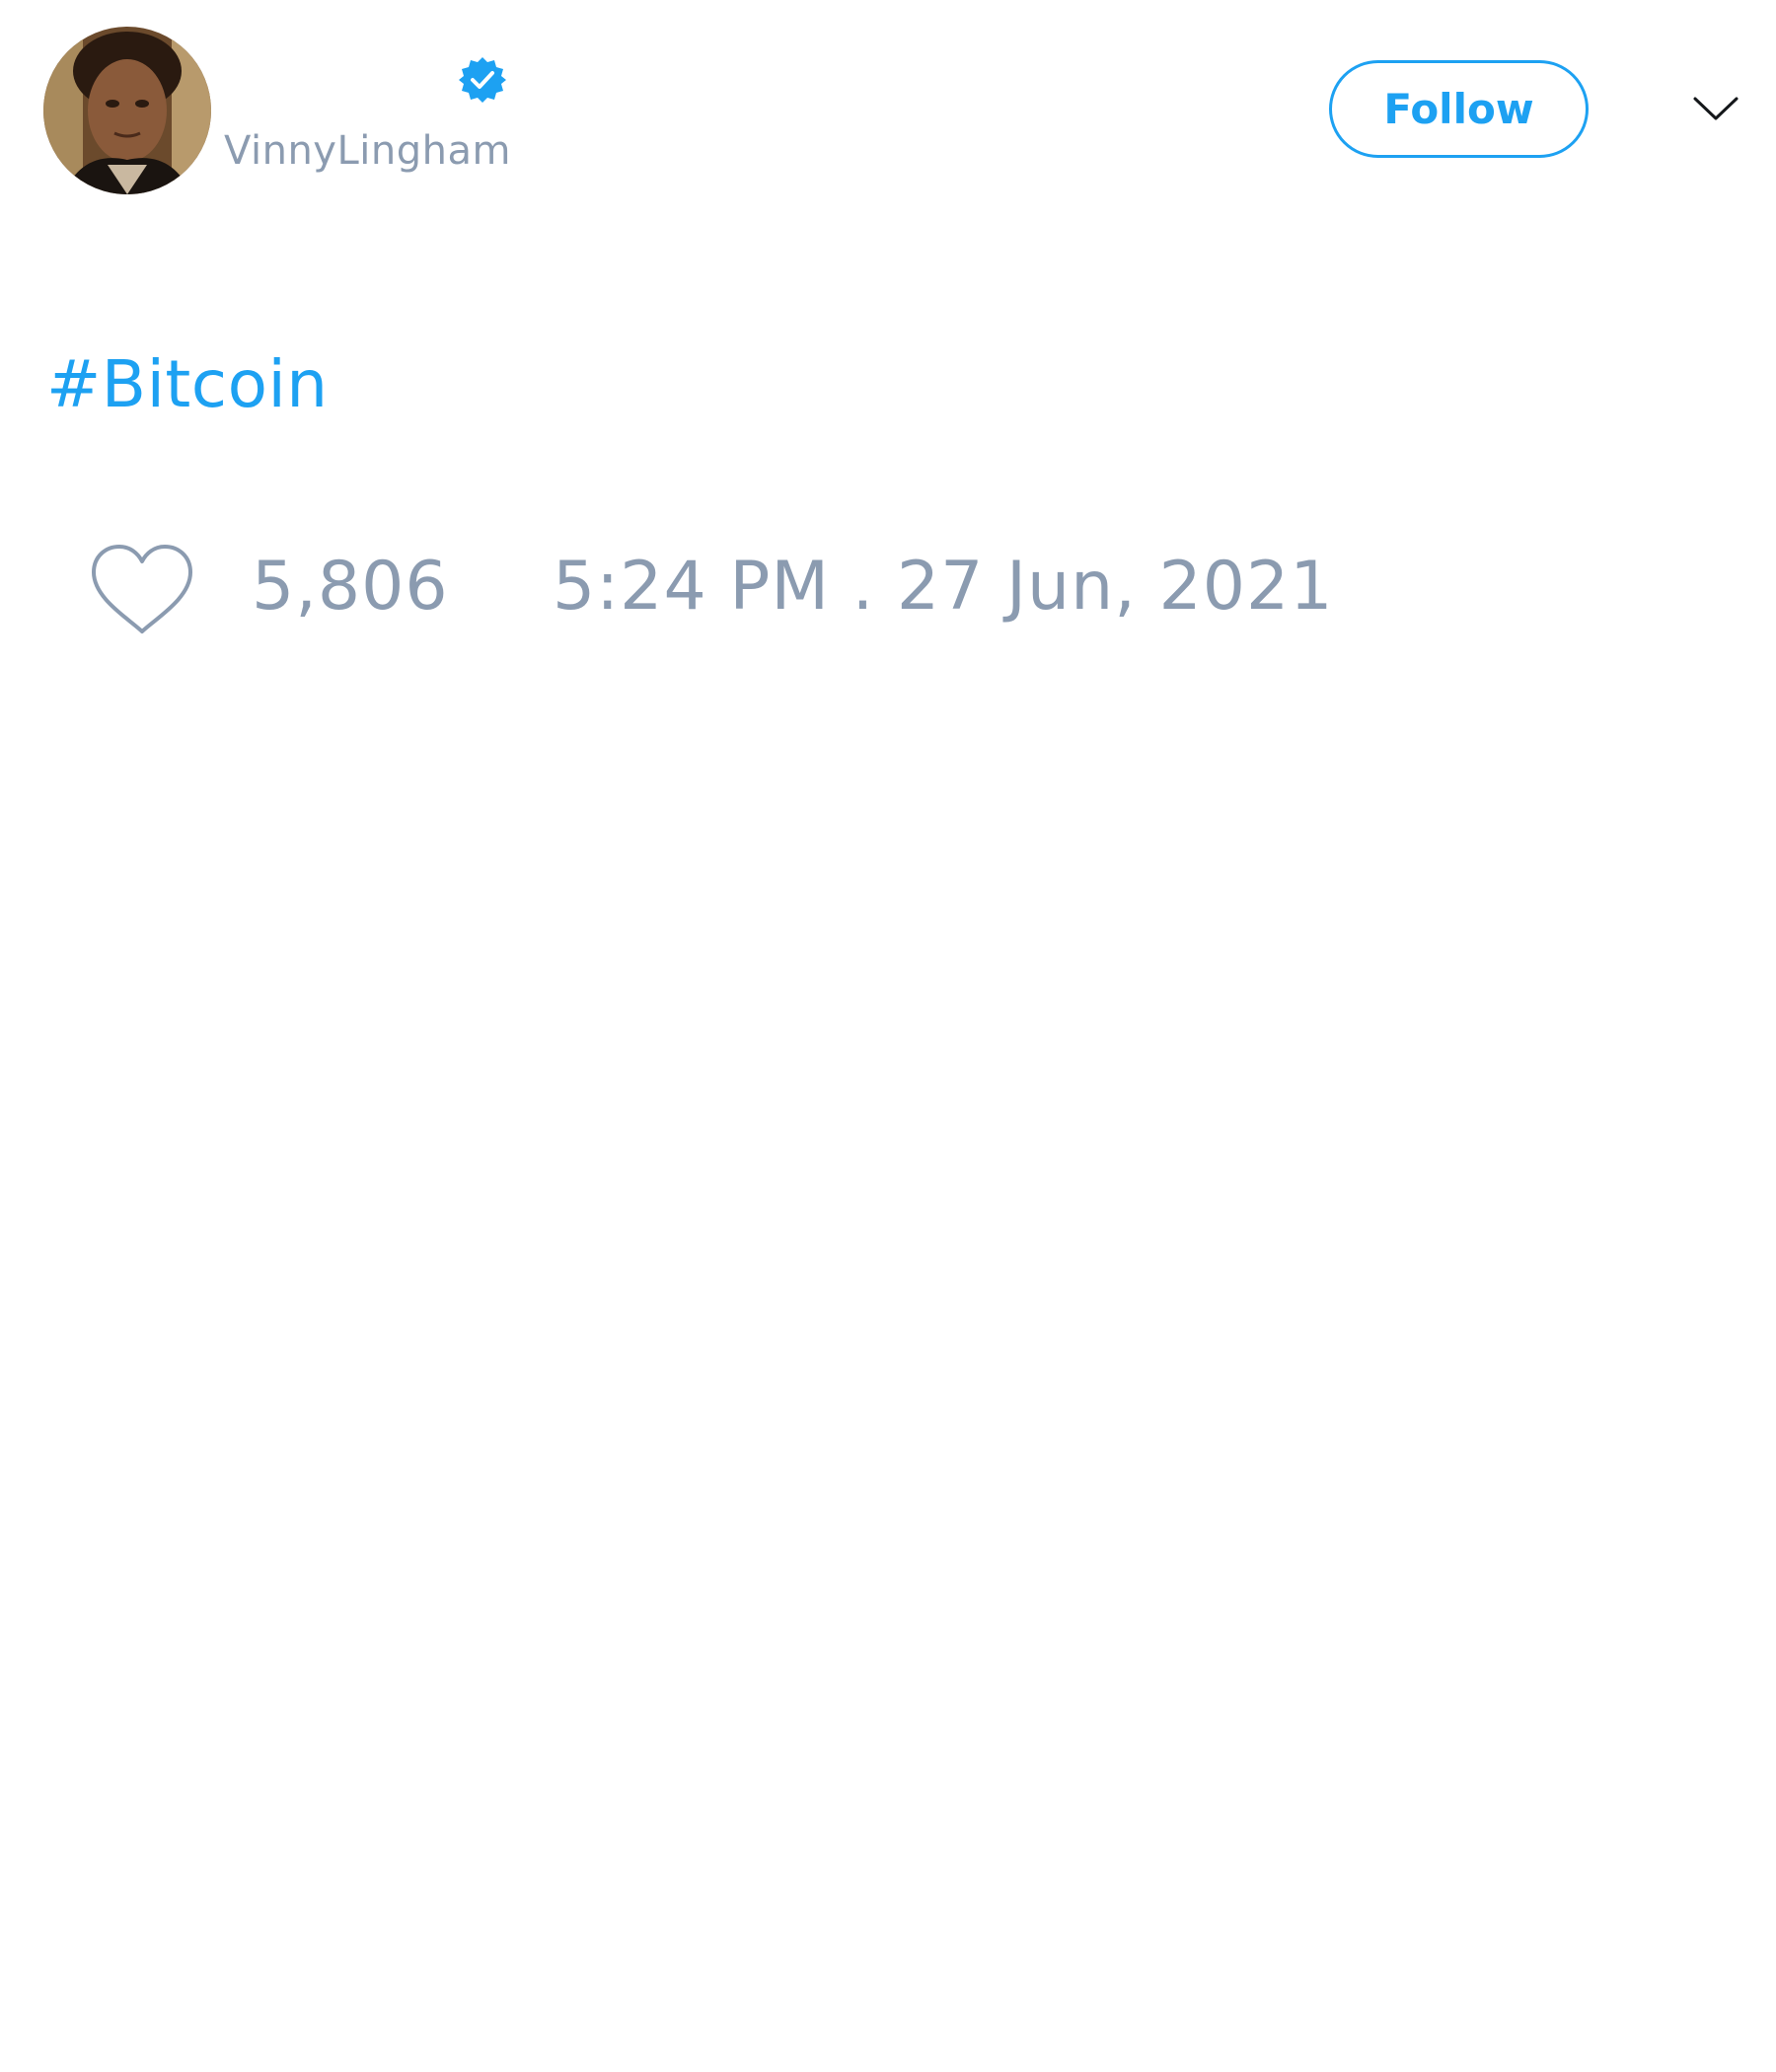 This screenshot has width=1776, height=2072. Describe the element at coordinates (368, 151) in the screenshot. I see `author-handle: VinnyLingham` at that location.